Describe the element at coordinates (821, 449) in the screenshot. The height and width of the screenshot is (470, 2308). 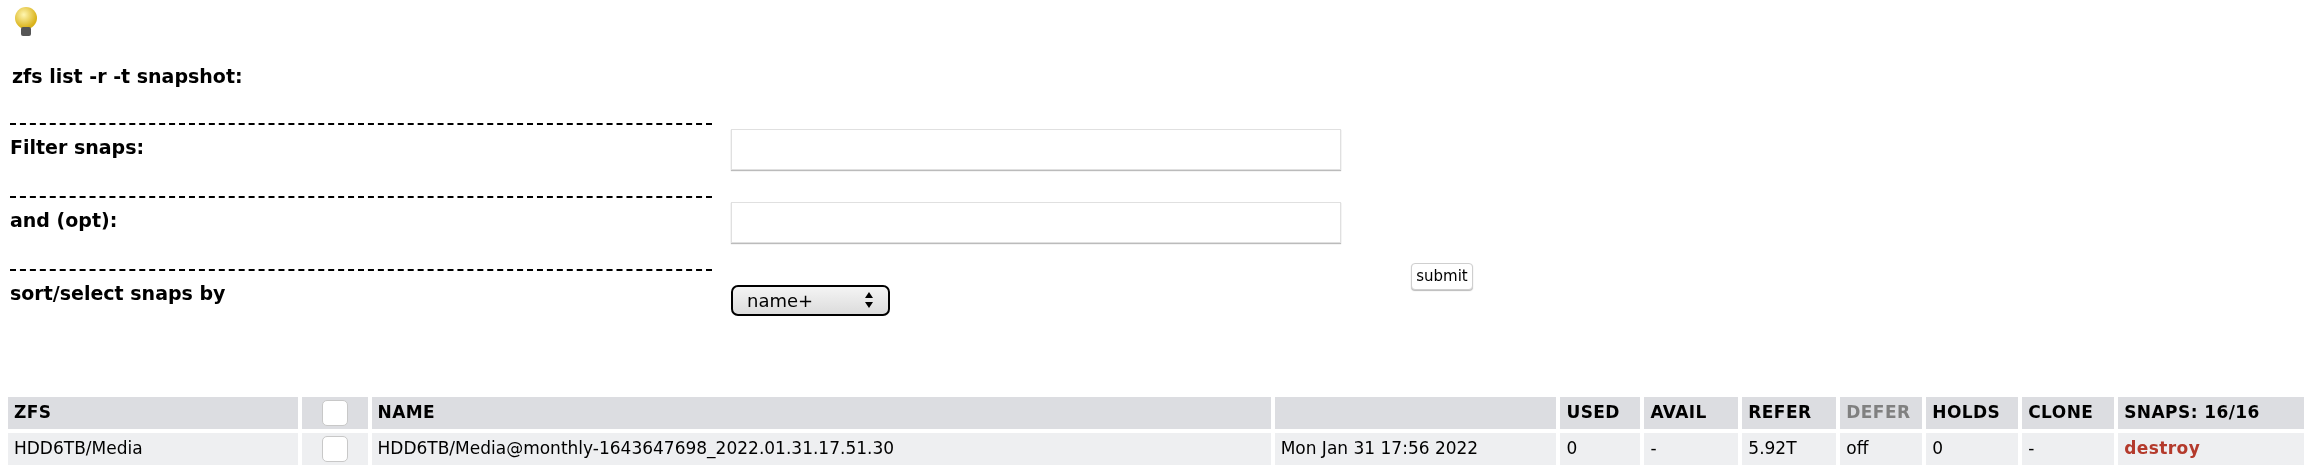
I see `table-cell: HDD6TB/Media@monthly-1643647698_2022.01.31.17.51.30` at that location.